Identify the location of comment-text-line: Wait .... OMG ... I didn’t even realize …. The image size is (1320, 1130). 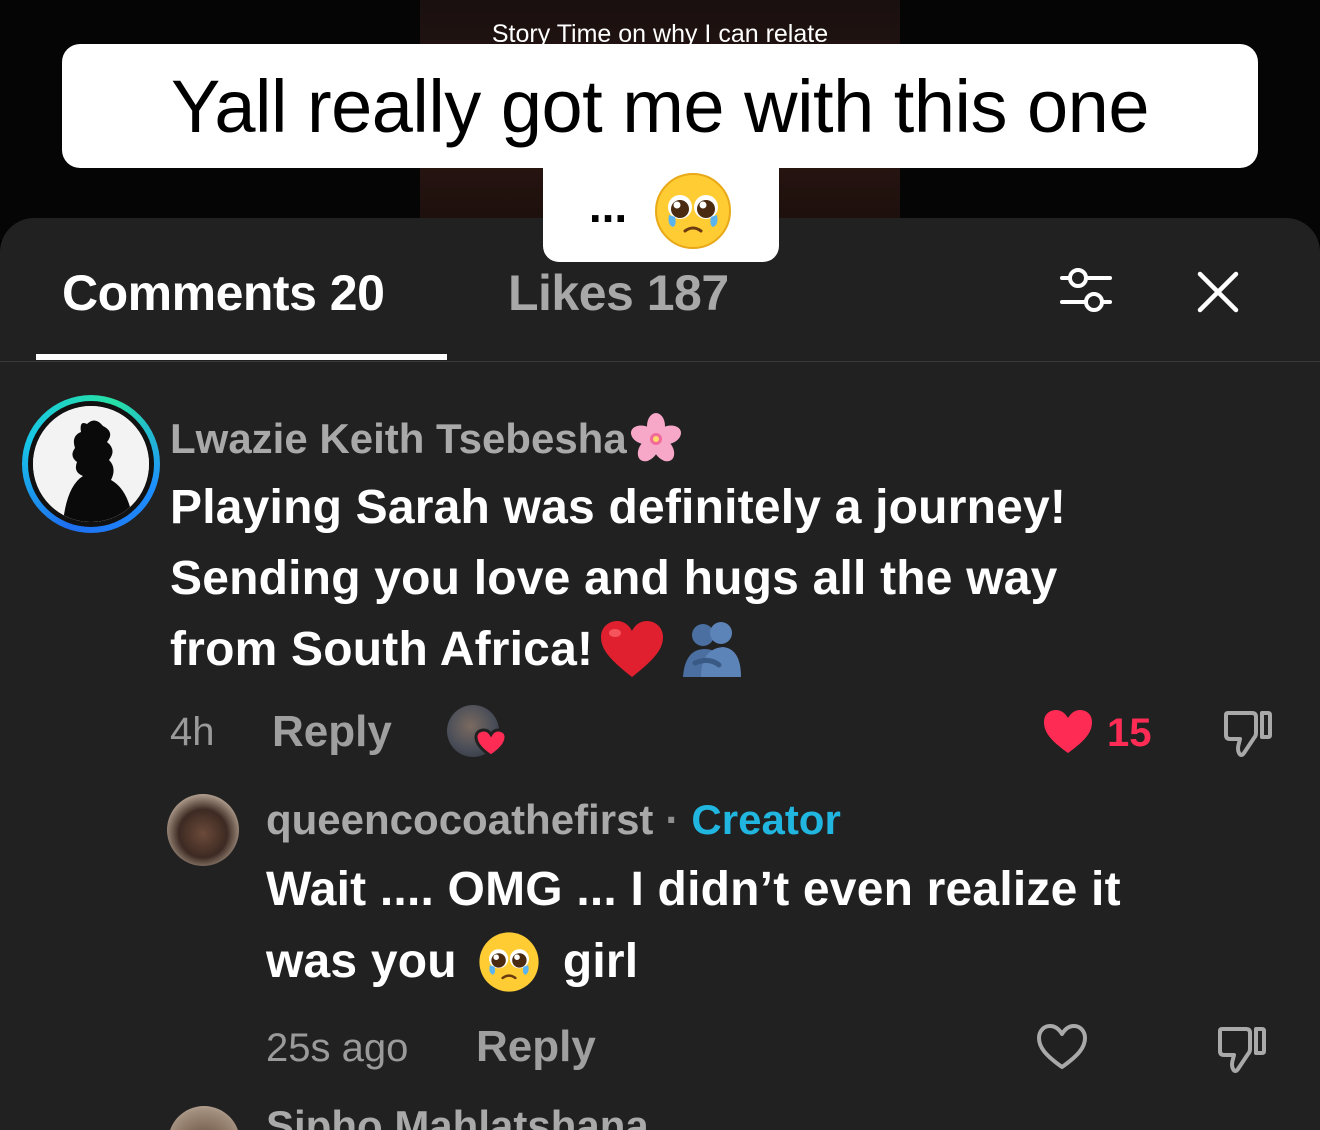
(693, 889).